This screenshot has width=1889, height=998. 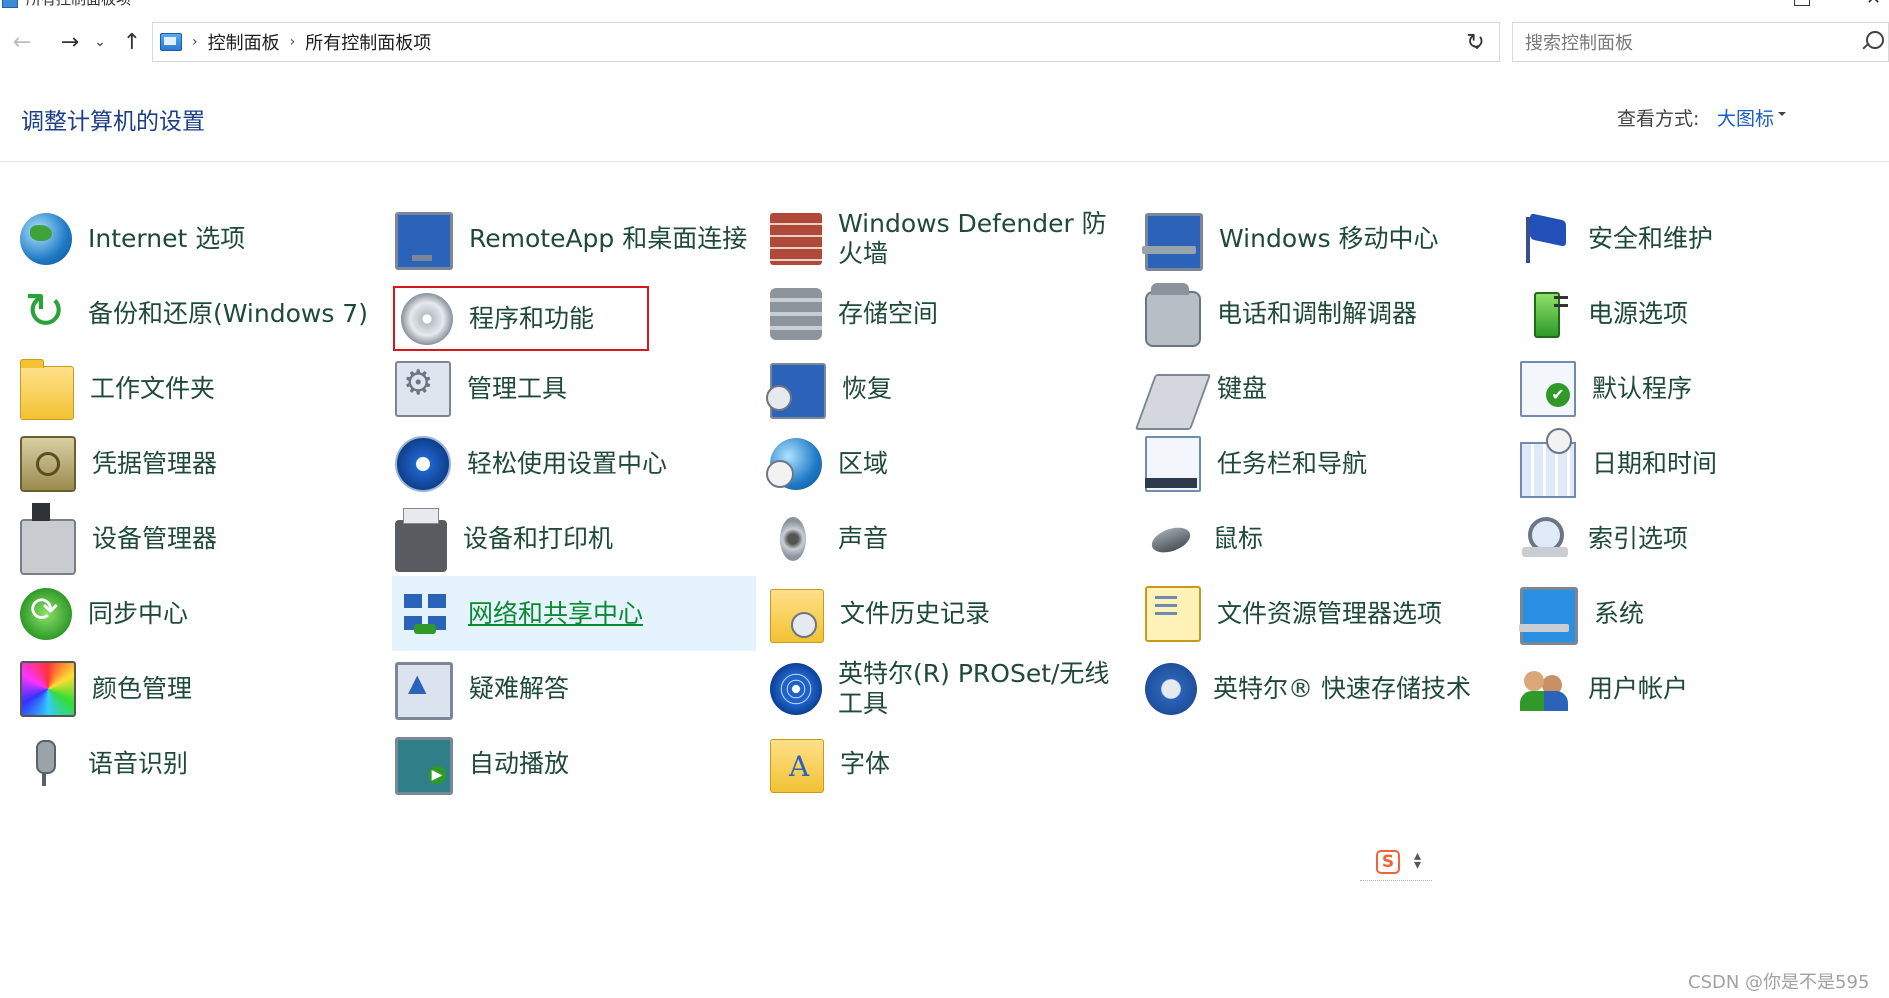 I want to click on item-windows-defender-firewall: Windows Defender 防火墙, so click(x=940, y=238).